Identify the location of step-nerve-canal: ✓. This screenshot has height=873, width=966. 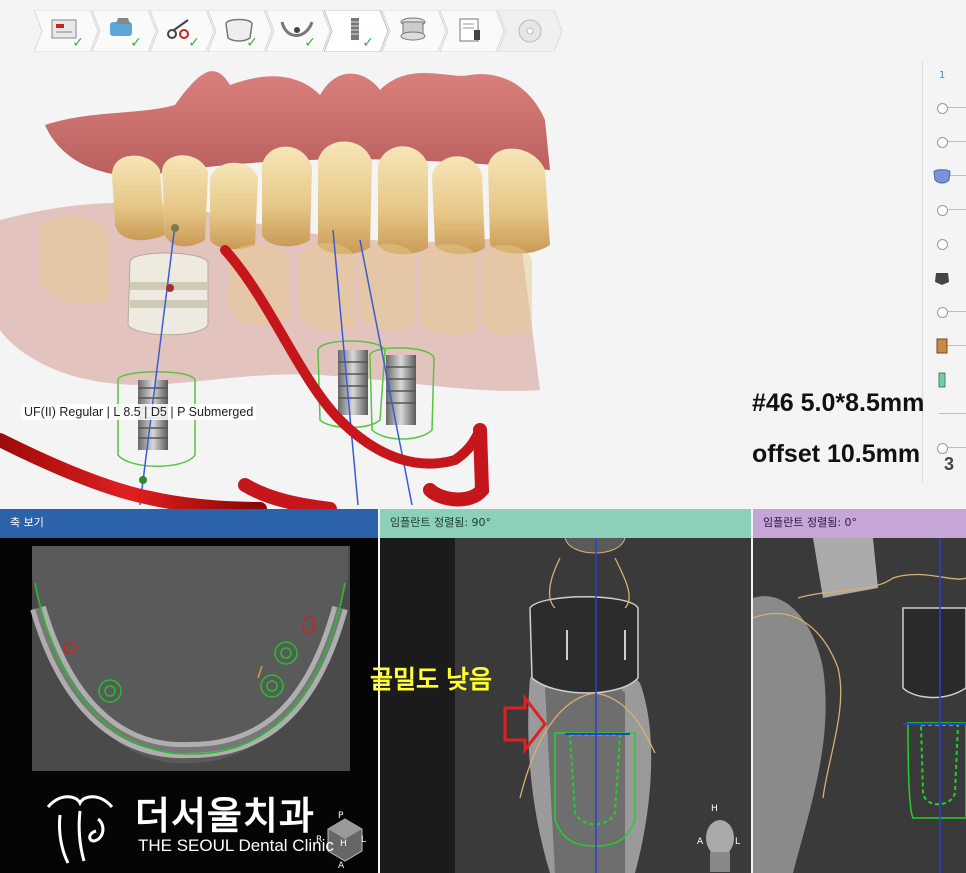
(298, 31).